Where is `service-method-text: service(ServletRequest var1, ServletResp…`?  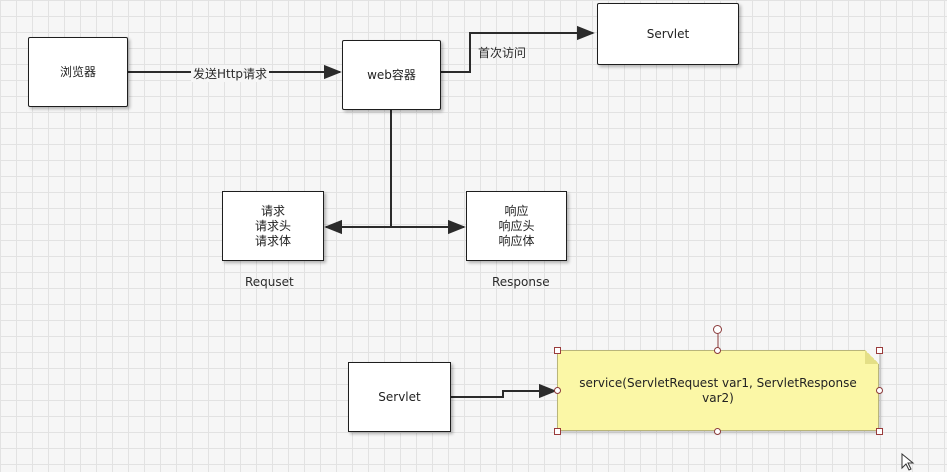 service-method-text: service(ServletRequest var1, ServletResp… is located at coordinates (718, 390).